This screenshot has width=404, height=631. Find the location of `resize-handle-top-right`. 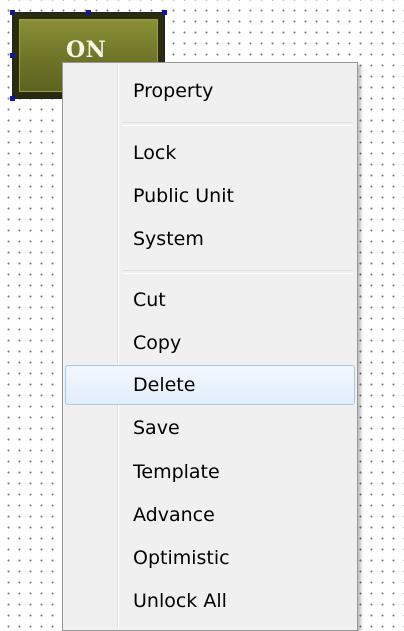

resize-handle-top-right is located at coordinates (164, 12).